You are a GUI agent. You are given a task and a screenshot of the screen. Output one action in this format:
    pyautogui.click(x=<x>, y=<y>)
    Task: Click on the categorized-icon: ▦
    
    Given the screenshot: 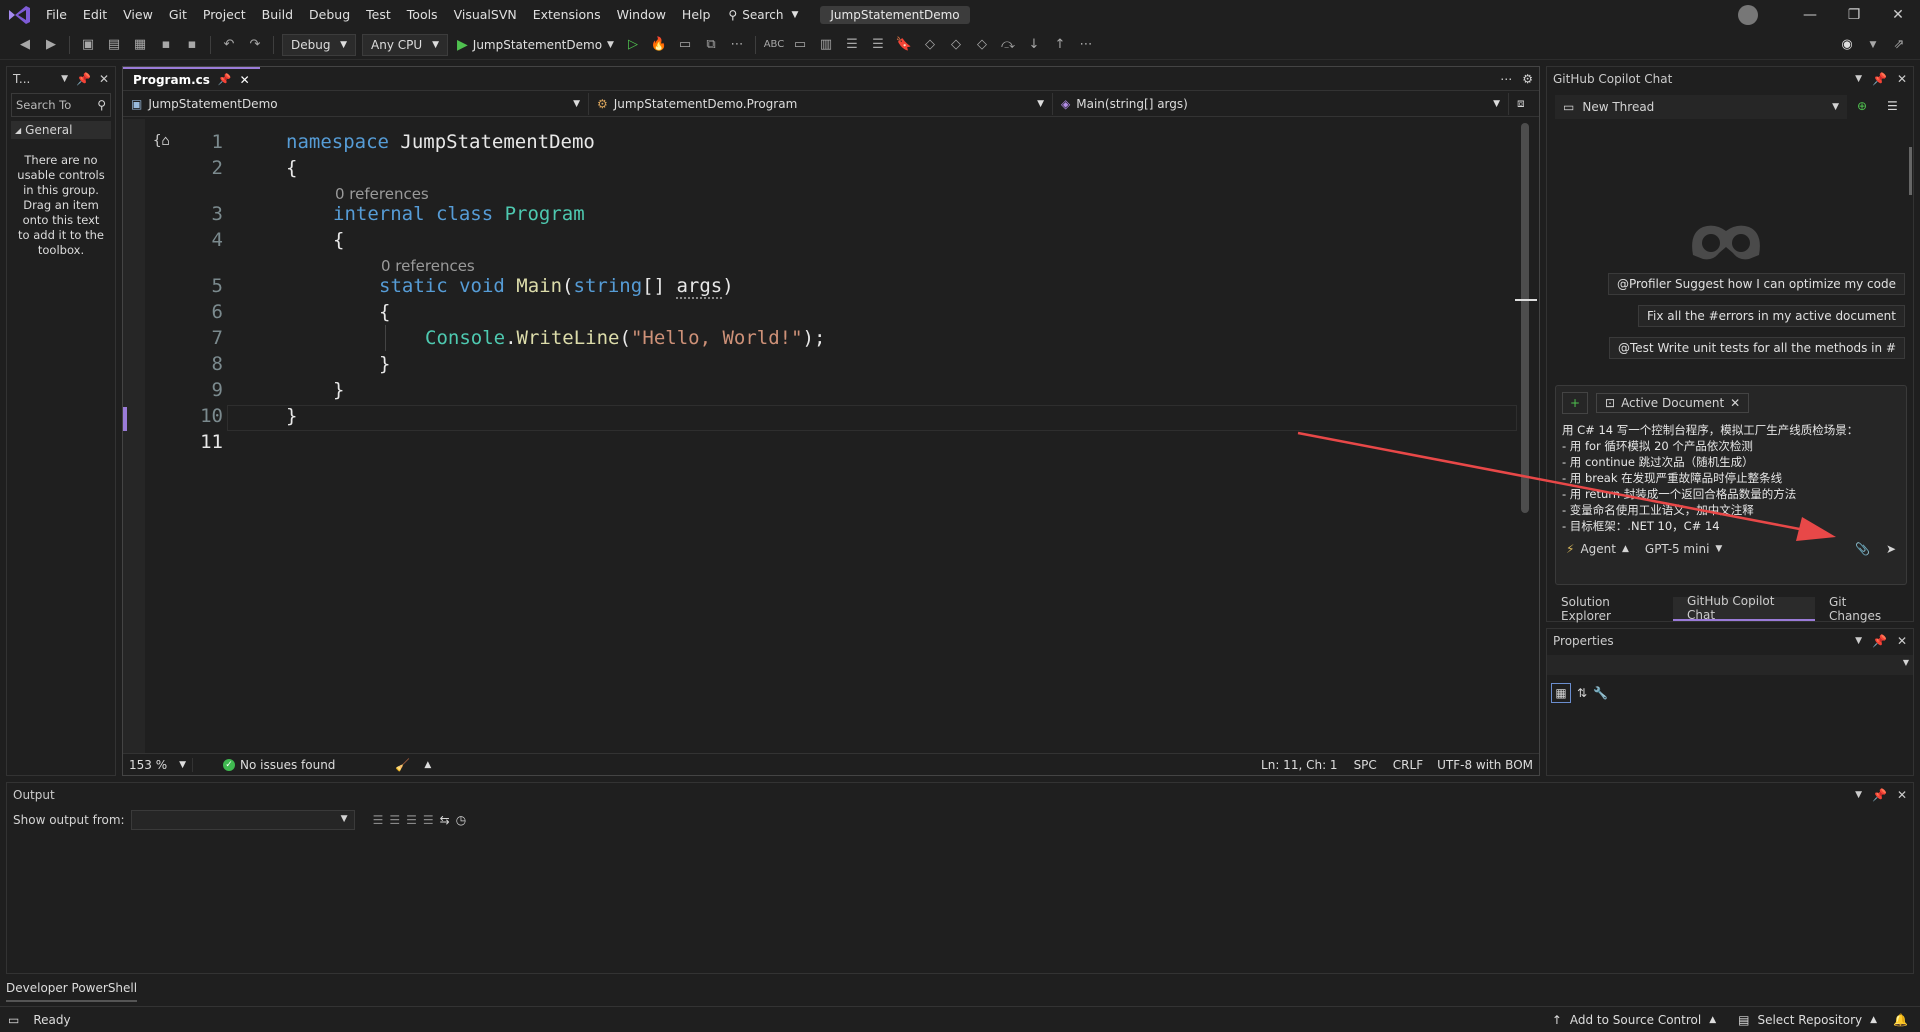 What is the action you would take?
    pyautogui.click(x=1561, y=693)
    